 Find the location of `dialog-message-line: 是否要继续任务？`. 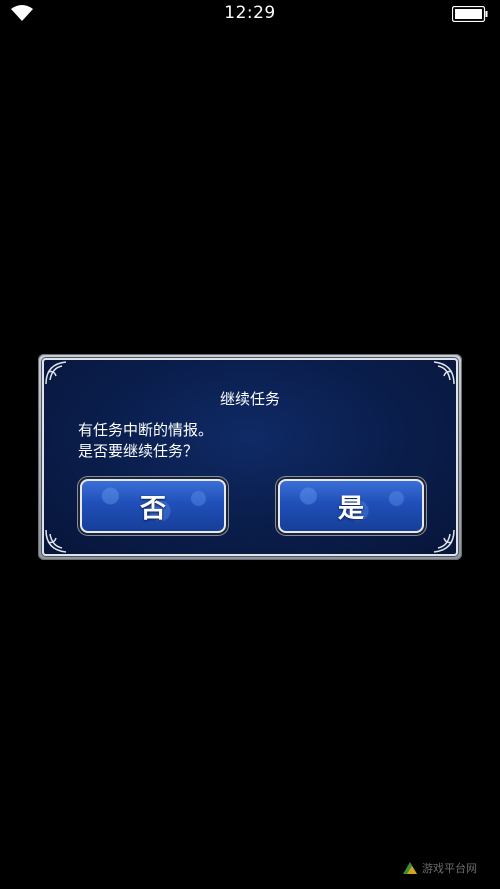

dialog-message-line: 是否要继续任务？ is located at coordinates (138, 451).